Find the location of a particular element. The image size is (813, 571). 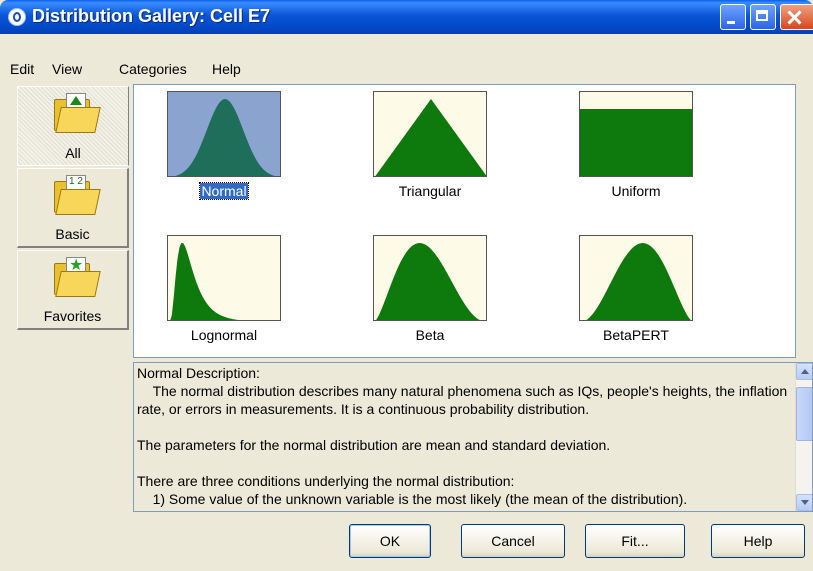

folder-chart-icon is located at coordinates (77, 113).